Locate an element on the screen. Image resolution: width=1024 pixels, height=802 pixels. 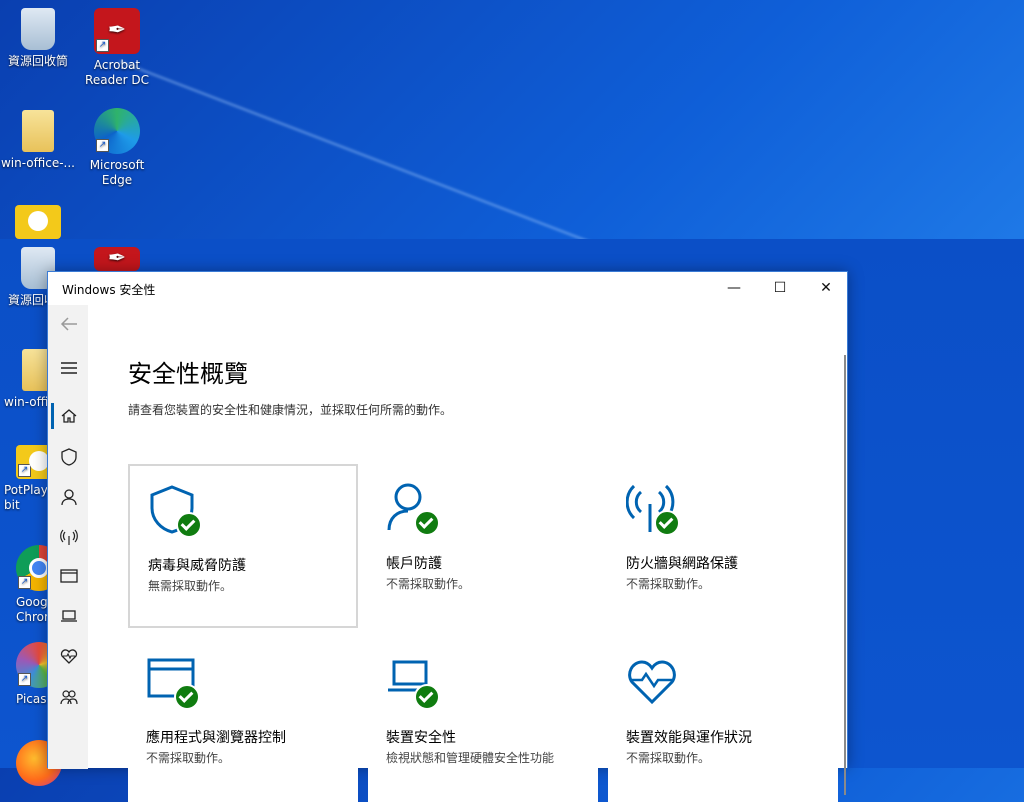
desktop-icon-recycle-bin: 資源回收筒 is located at coordinates (38, 38).